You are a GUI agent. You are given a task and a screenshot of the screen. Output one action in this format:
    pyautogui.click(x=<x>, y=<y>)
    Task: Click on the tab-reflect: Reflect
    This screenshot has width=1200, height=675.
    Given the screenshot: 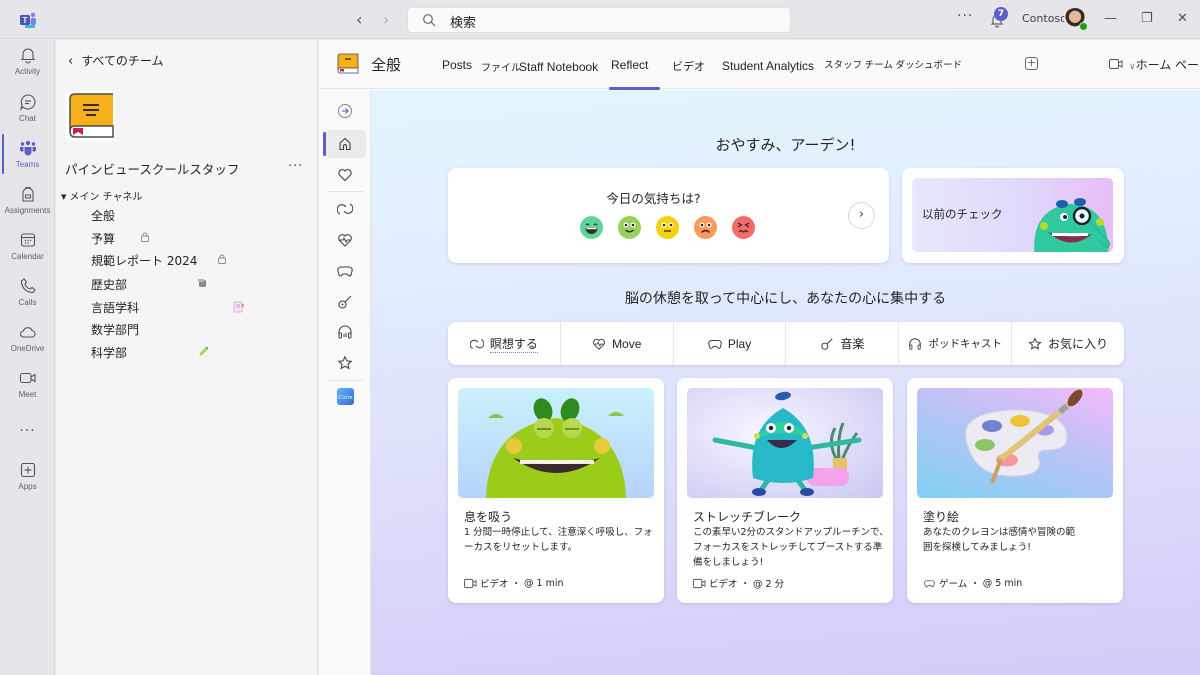 What is the action you would take?
    pyautogui.click(x=634, y=74)
    